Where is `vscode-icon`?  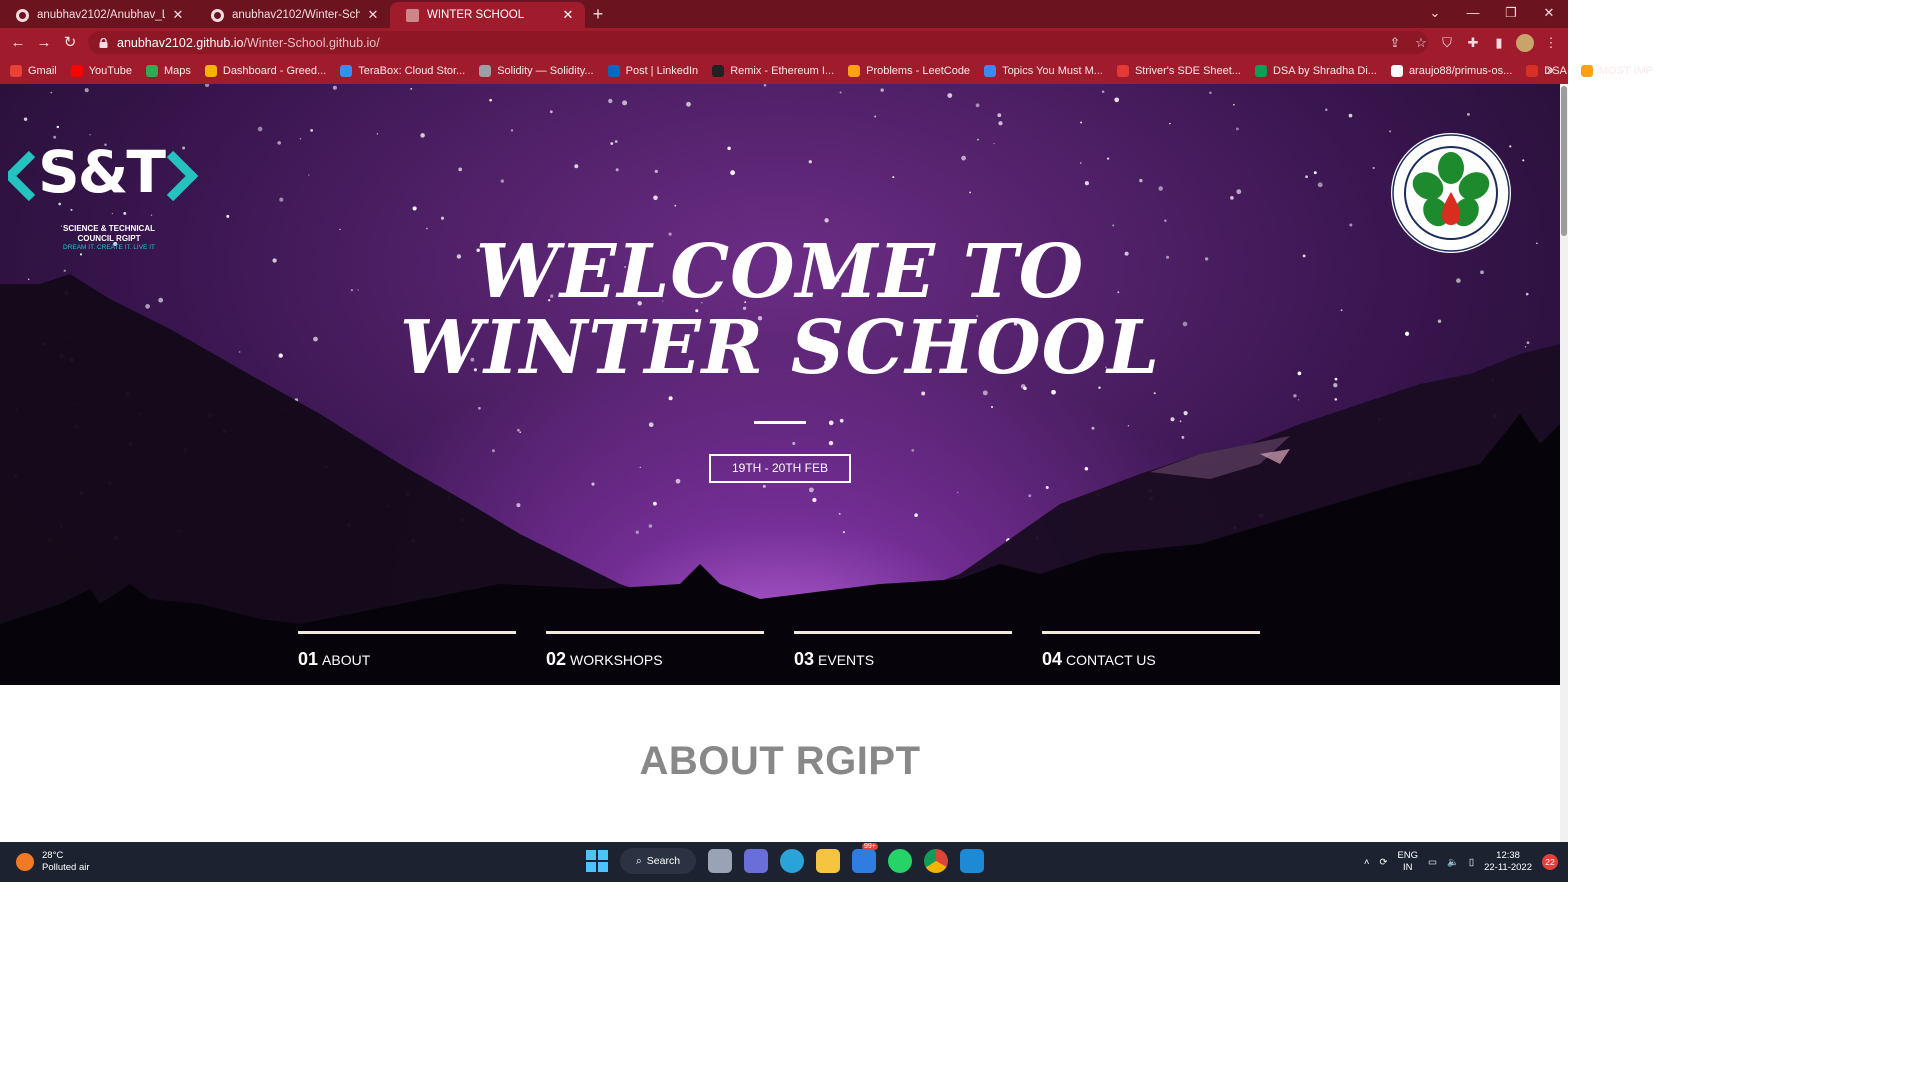
vscode-icon is located at coordinates (972, 861).